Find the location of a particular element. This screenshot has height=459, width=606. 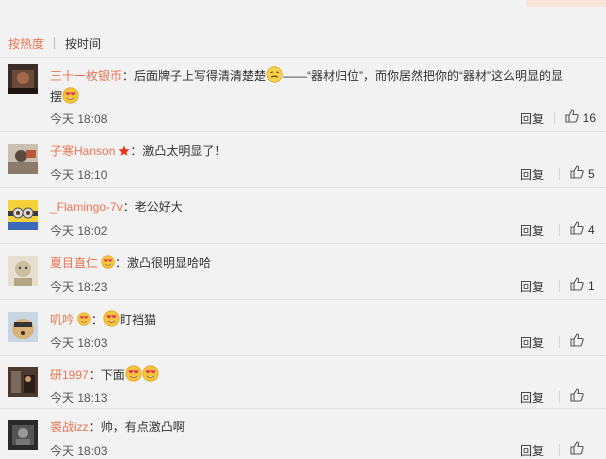

comment-username: 裘战izz is located at coordinates (69, 427).